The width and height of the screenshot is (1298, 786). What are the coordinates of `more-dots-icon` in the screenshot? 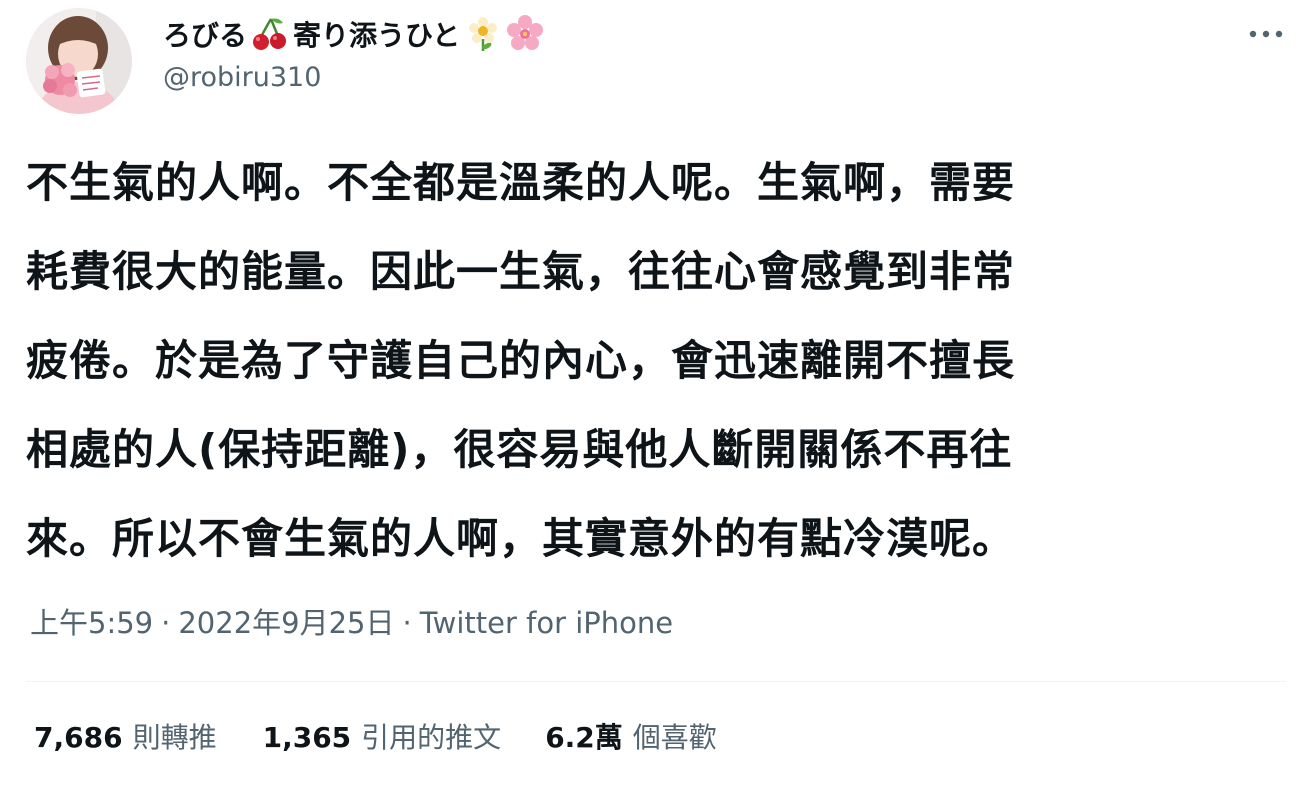 It's located at (1266, 34).